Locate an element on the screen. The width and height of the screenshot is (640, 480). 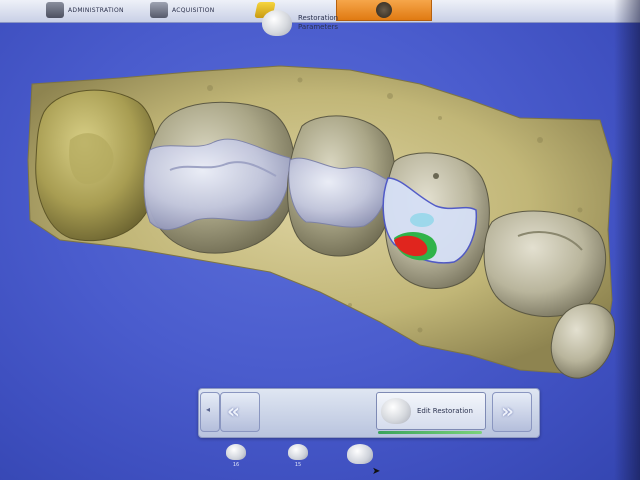
workflow-next-button: » is located at coordinates (512, 412).